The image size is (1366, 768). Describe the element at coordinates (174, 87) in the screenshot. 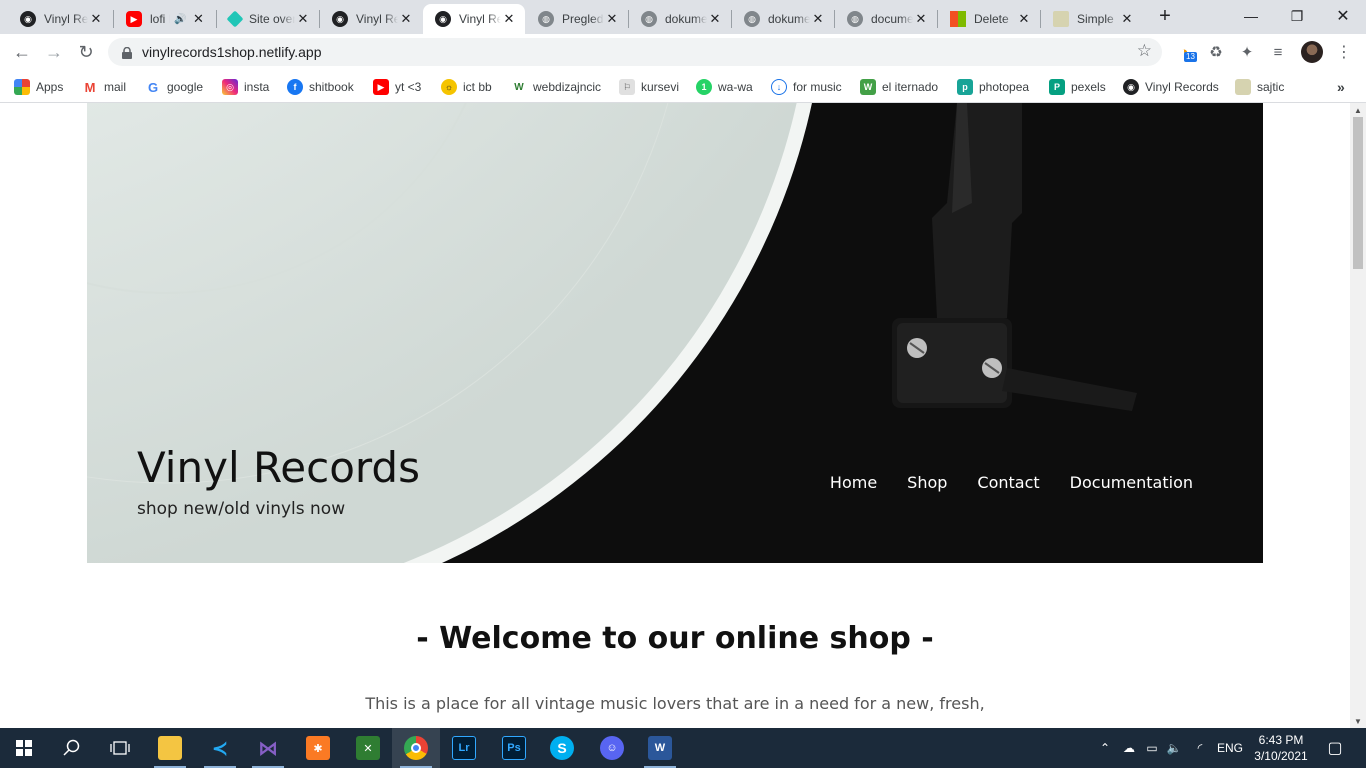

I see `bookmark-google: G google` at that location.